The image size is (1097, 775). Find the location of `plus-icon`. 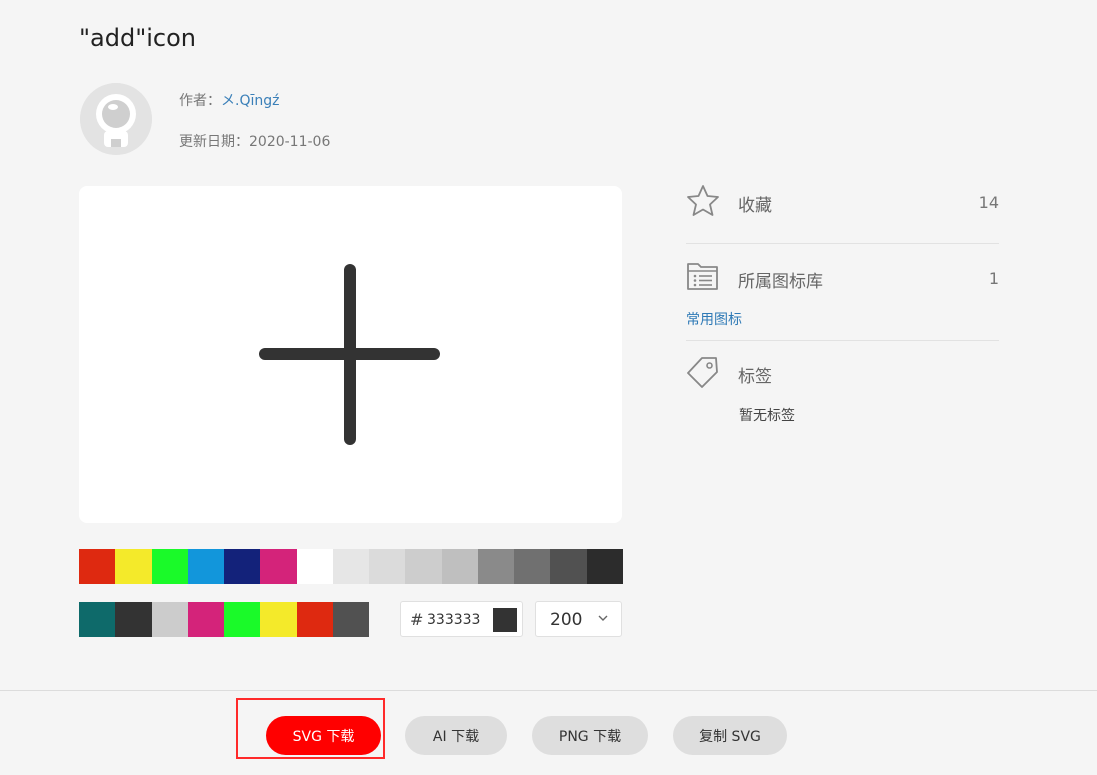

plus-icon is located at coordinates (349, 354).